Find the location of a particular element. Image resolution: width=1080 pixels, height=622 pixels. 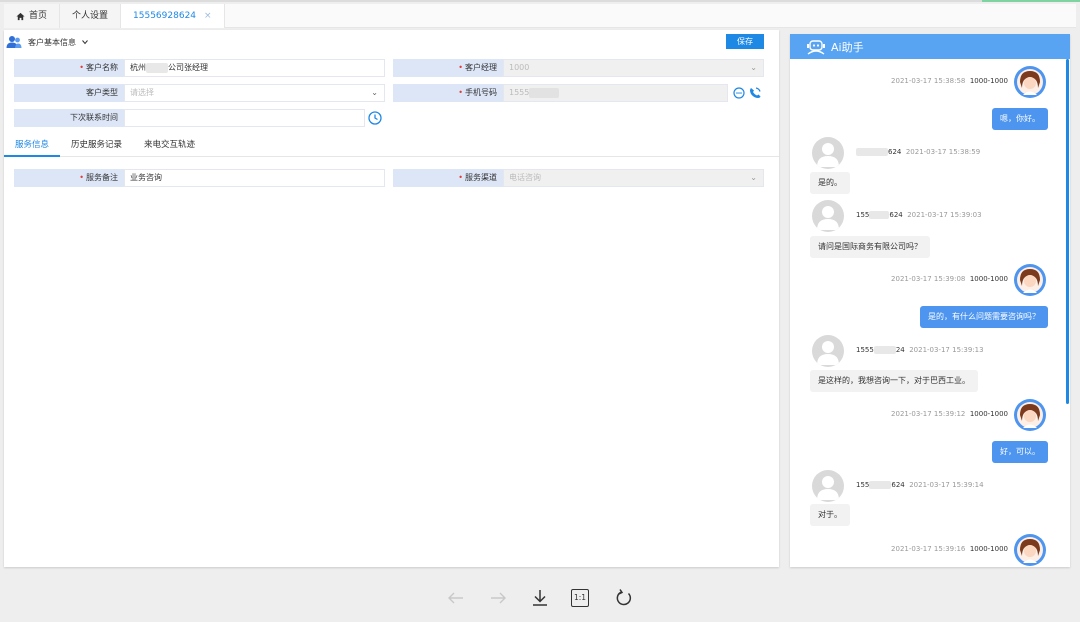

customer-name-row: • 客户名称 杭州 公司张经理 is located at coordinates (199, 68).